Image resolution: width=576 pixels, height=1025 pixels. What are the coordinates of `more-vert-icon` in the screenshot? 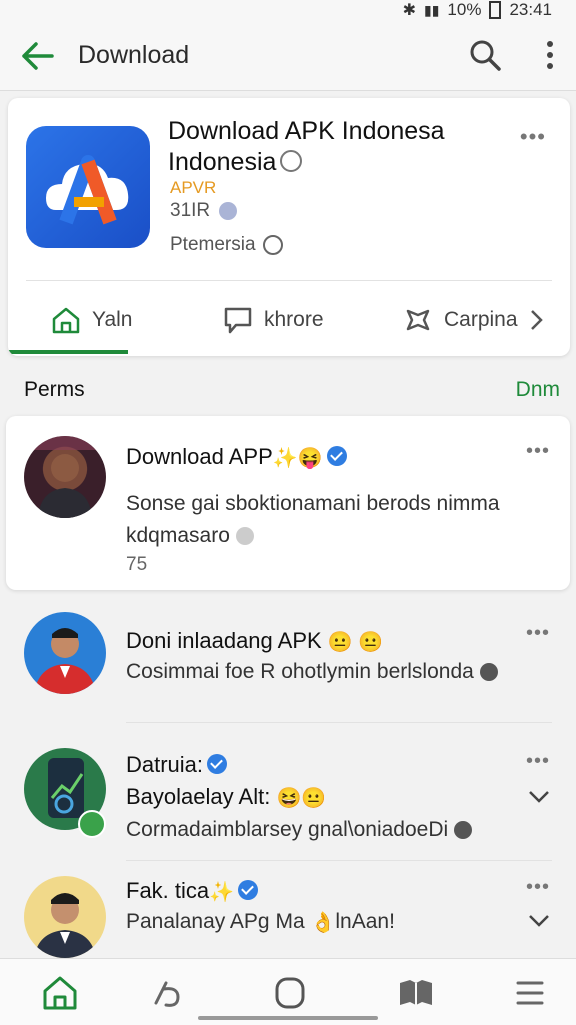 It's located at (550, 56).